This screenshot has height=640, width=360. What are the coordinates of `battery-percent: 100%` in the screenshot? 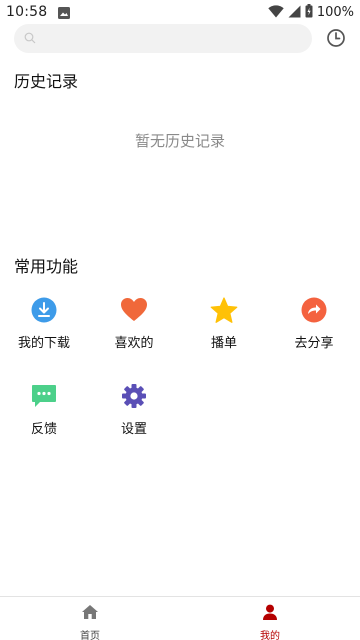 It's located at (335, 12).